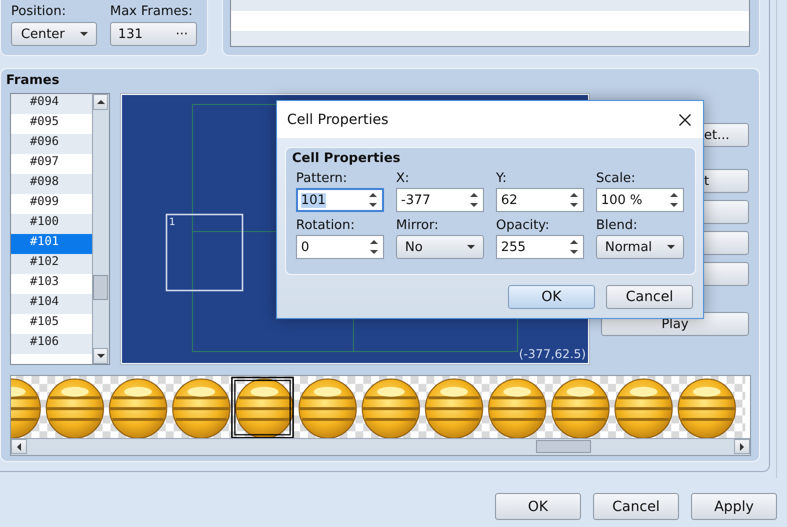 The width and height of the screenshot is (787, 527). Describe the element at coordinates (540, 247) in the screenshot. I see `spin-field: 255` at that location.